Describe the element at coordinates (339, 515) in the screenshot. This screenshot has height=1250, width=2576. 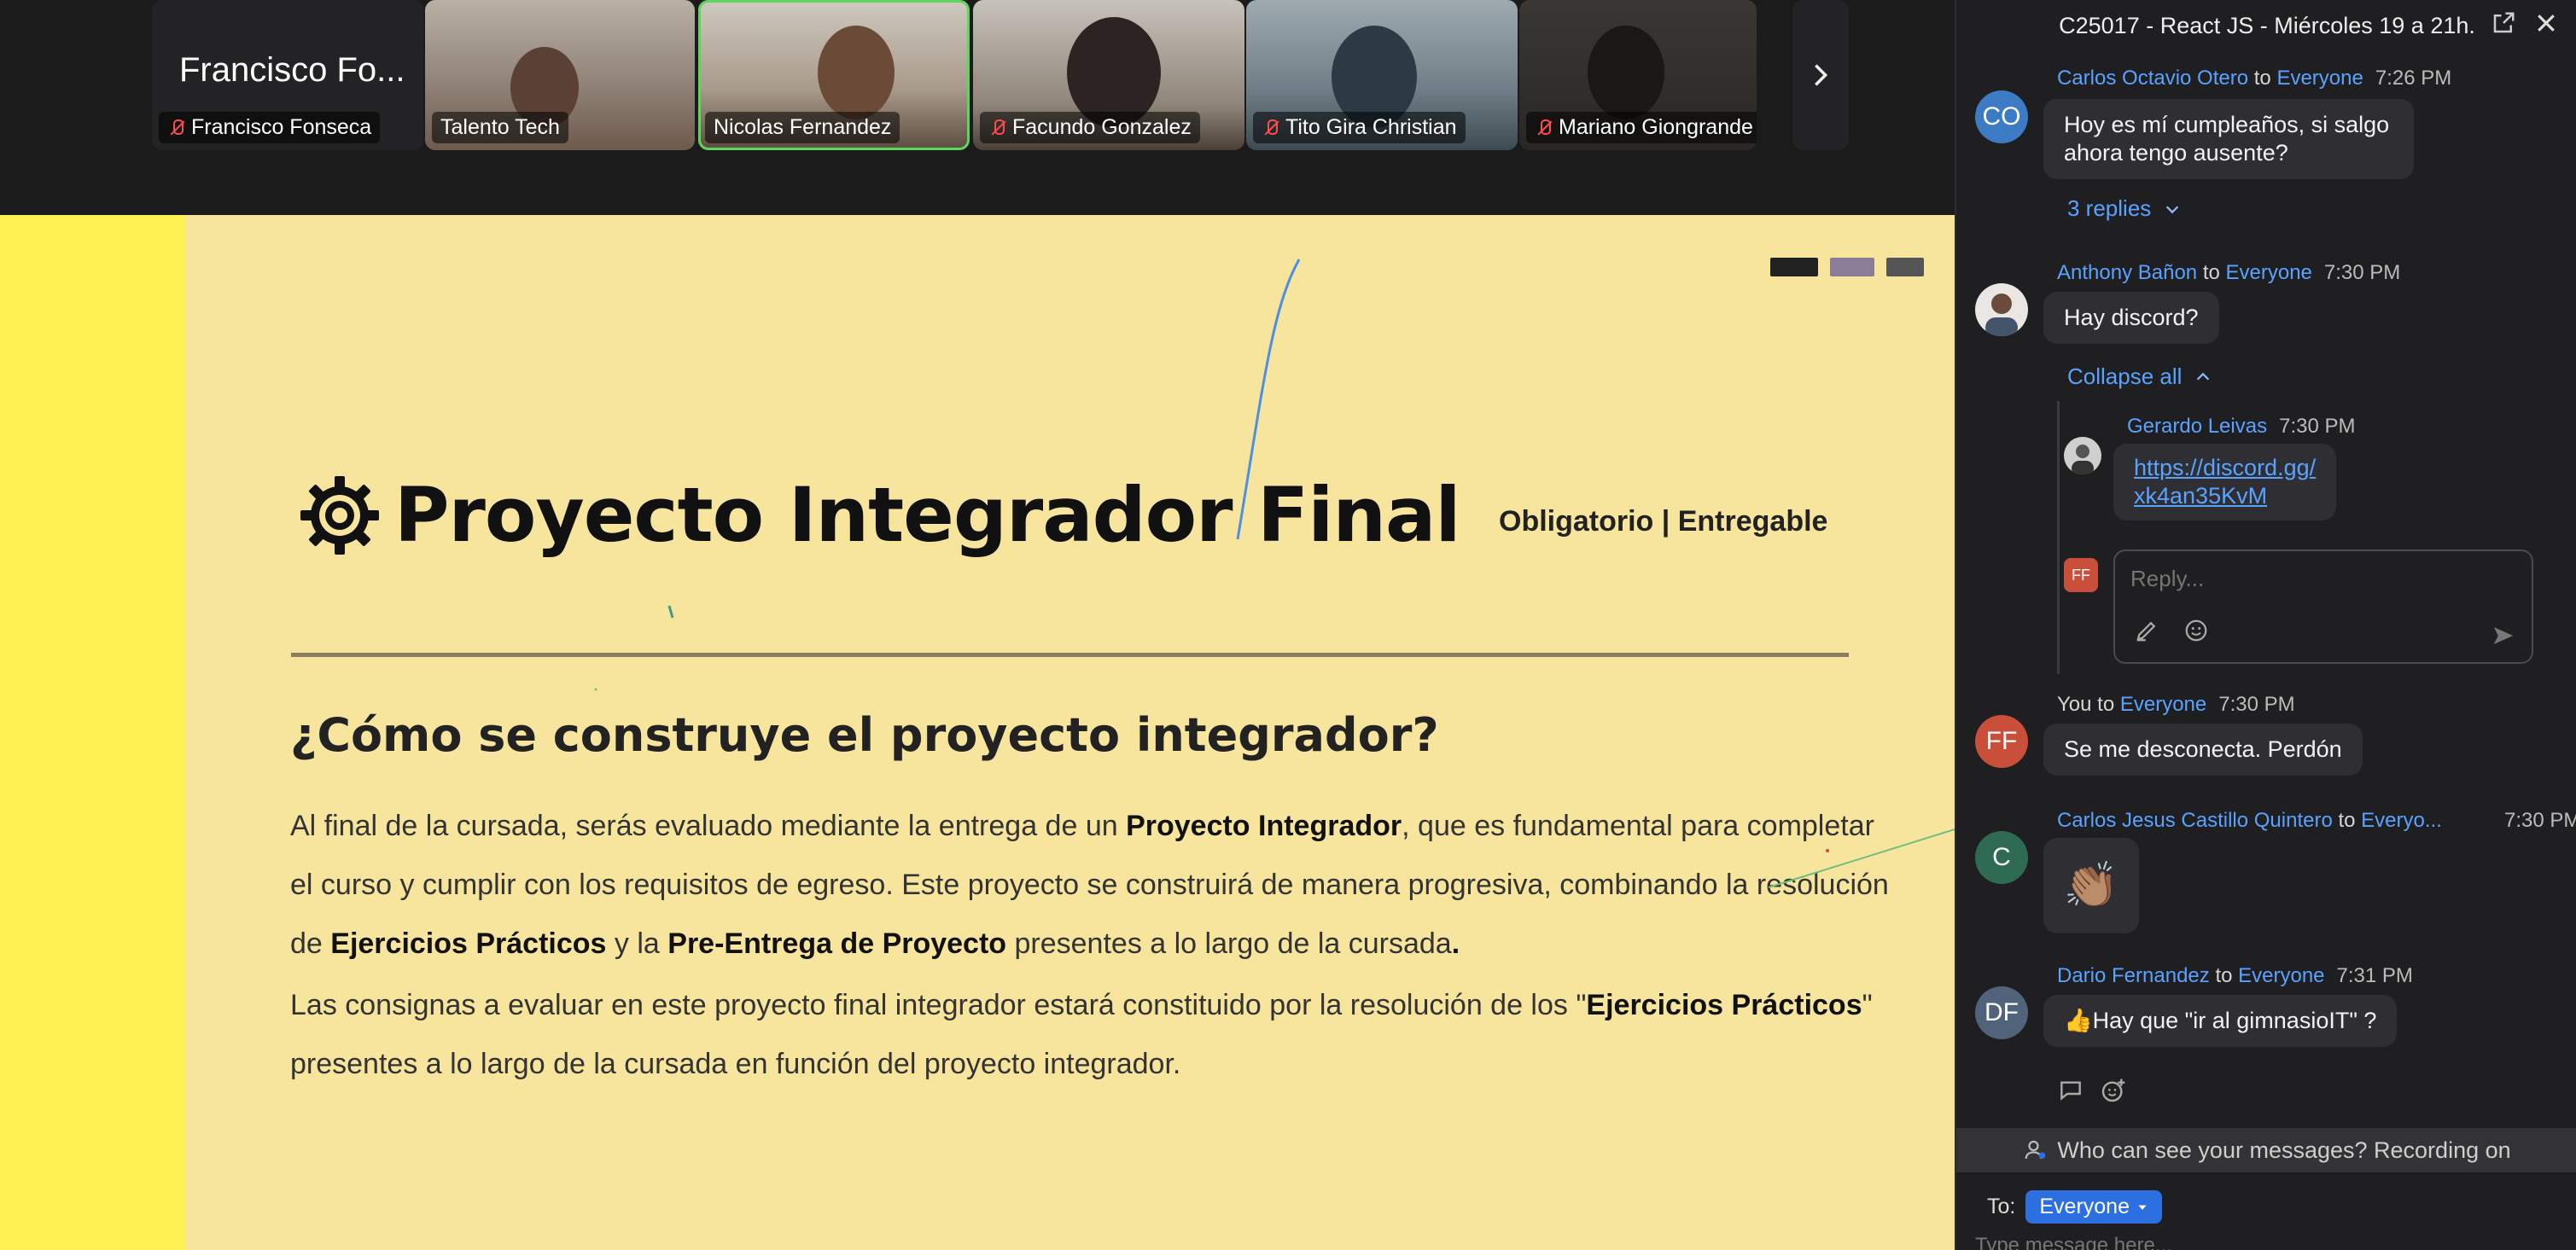
I see `gear-icon` at that location.